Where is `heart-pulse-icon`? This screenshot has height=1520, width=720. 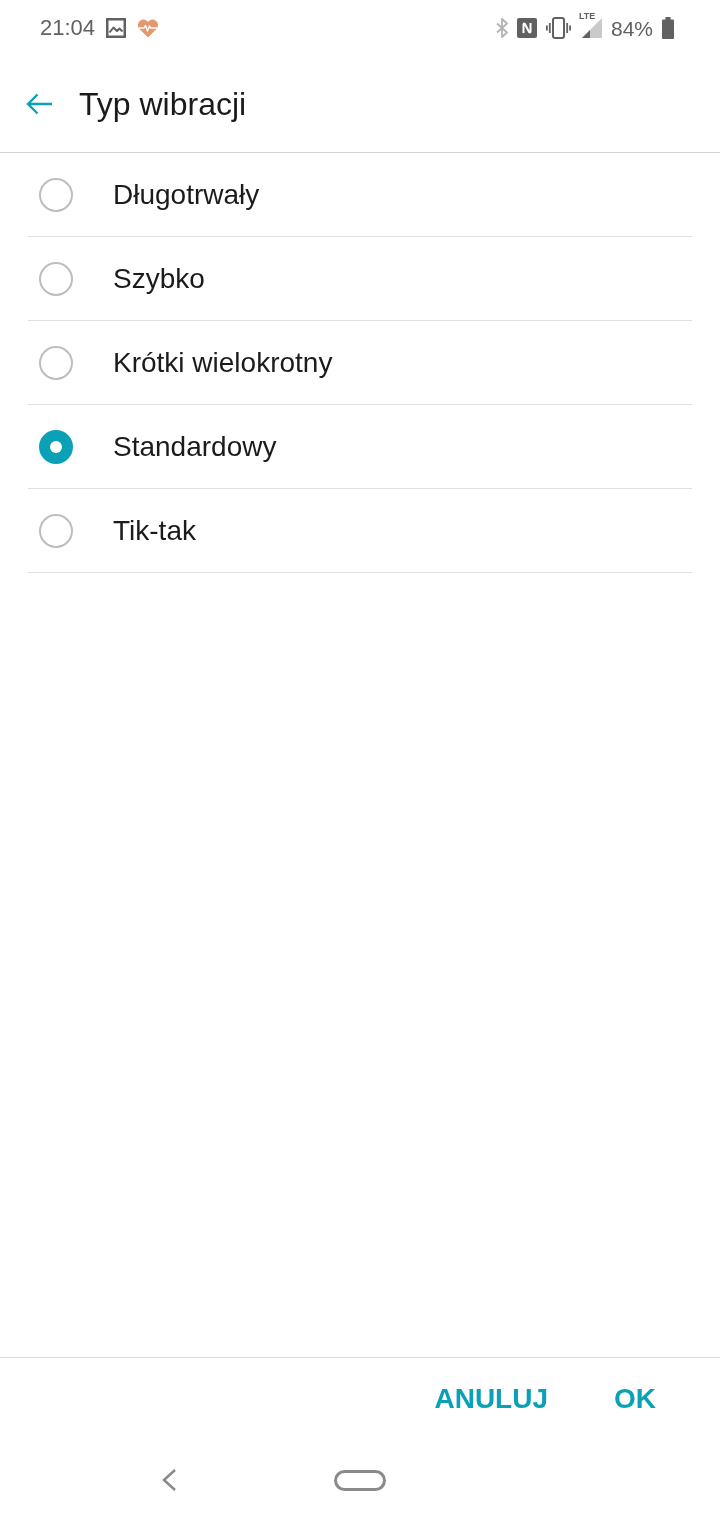
heart-pulse-icon is located at coordinates (148, 28).